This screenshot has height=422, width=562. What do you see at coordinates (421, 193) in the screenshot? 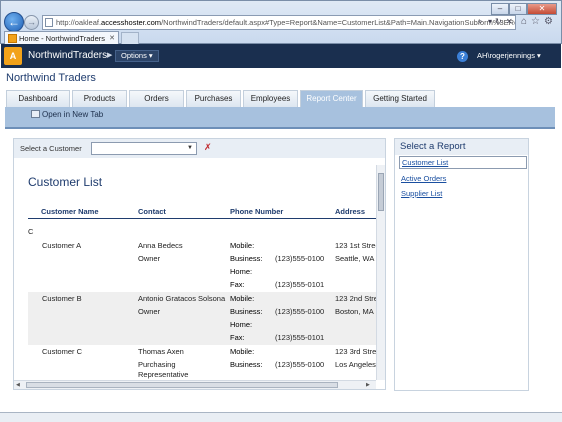
I see `report-link-supplier-list: Supplier List` at bounding box center [421, 193].